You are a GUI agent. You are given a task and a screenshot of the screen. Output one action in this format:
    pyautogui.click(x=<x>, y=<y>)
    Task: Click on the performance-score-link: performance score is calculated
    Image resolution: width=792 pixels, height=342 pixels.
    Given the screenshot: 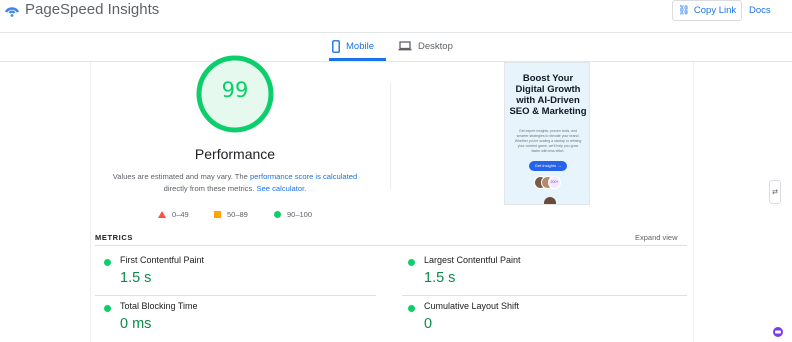 What is the action you would take?
    pyautogui.click(x=303, y=176)
    